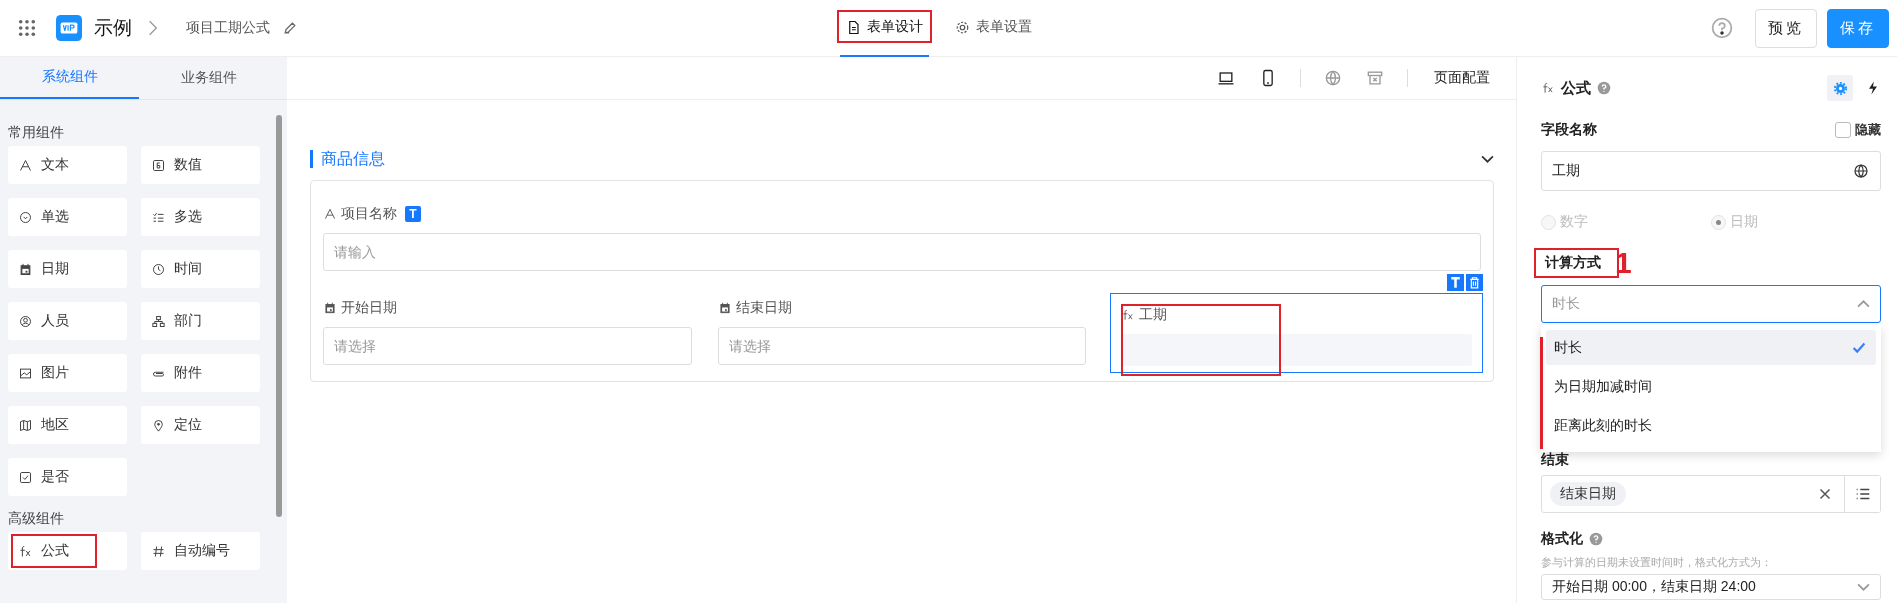  I want to click on chevron-down-icon, so click(1863, 587).